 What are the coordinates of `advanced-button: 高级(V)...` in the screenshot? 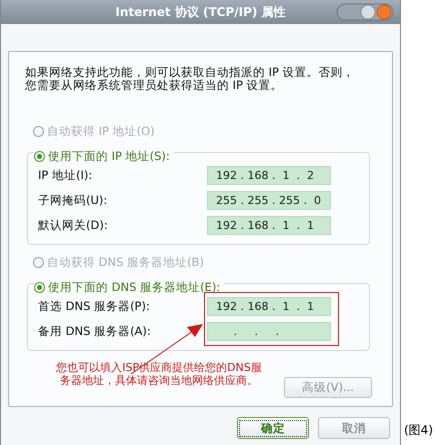 It's located at (328, 387).